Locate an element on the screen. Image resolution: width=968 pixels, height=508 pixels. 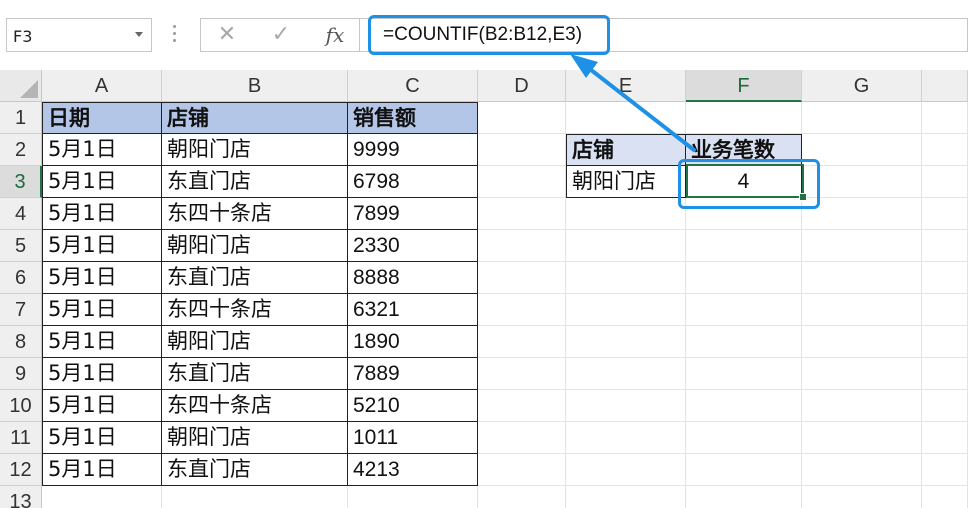
row-header-3: 3 is located at coordinates (21, 182).